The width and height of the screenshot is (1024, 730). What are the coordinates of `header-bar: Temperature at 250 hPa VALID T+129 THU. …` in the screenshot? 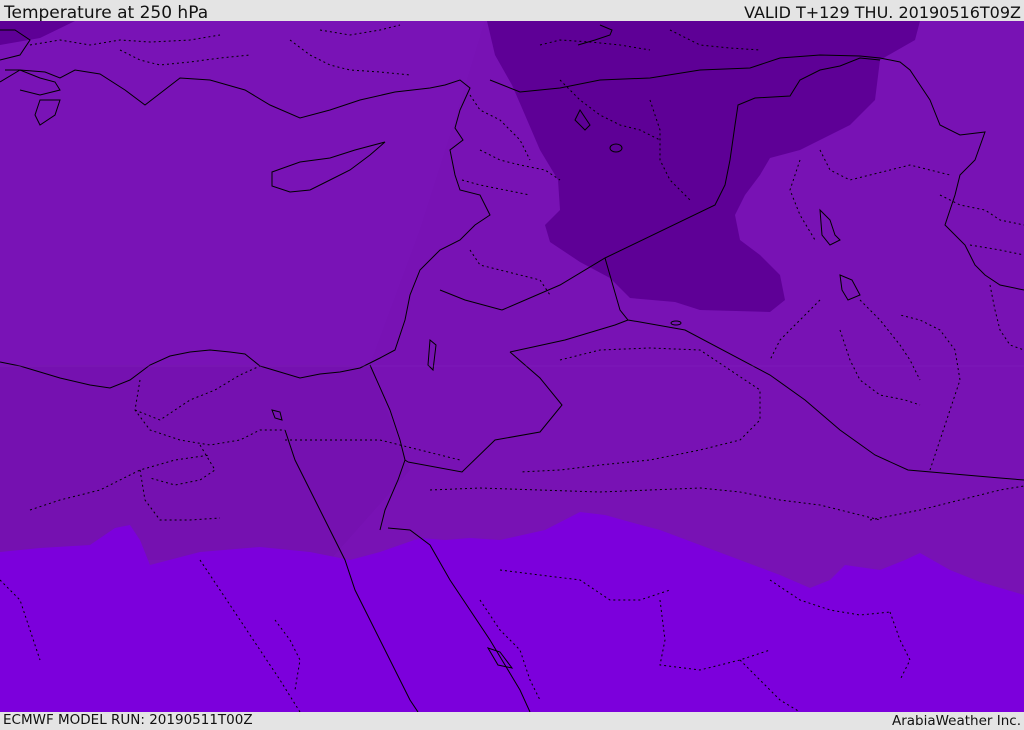 It's located at (512, 11).